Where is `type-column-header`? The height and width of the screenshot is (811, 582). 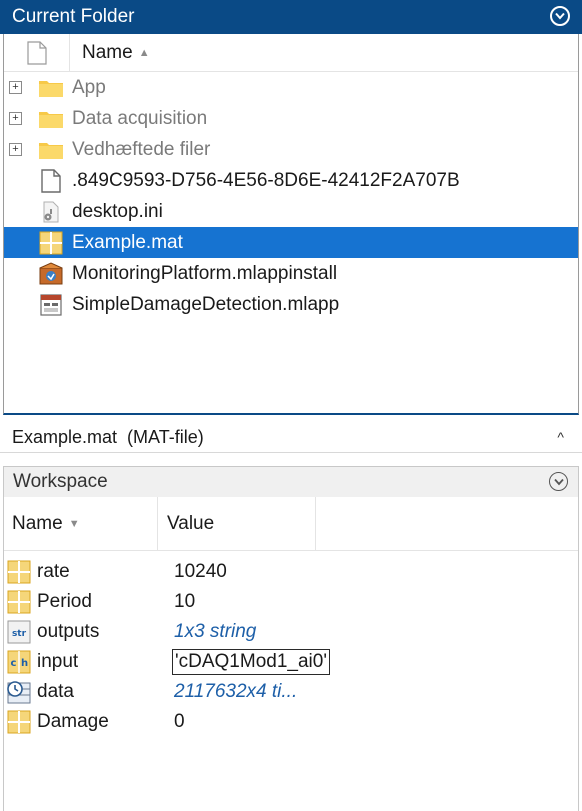
type-column-header is located at coordinates (37, 52).